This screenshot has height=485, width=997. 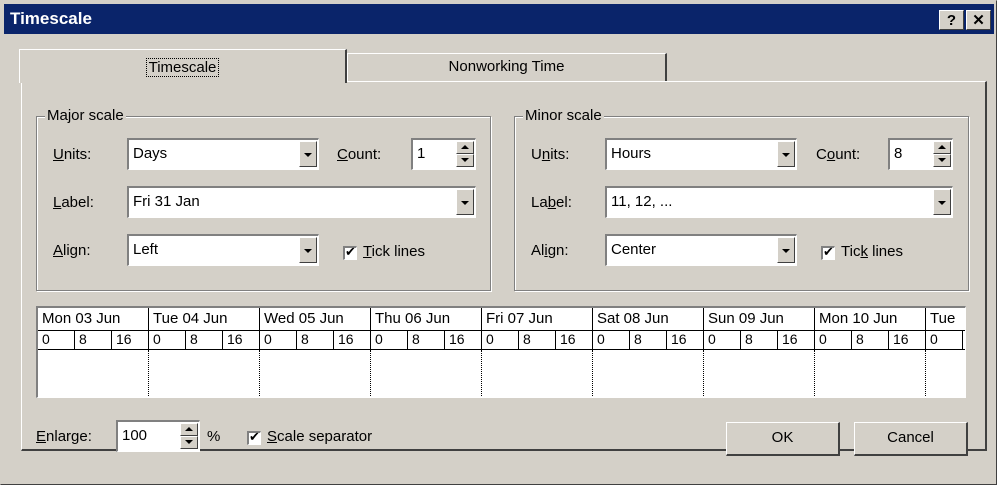 I want to click on minor-scale-row: 081608160816081608160816081608160816, so click(x=501, y=340).